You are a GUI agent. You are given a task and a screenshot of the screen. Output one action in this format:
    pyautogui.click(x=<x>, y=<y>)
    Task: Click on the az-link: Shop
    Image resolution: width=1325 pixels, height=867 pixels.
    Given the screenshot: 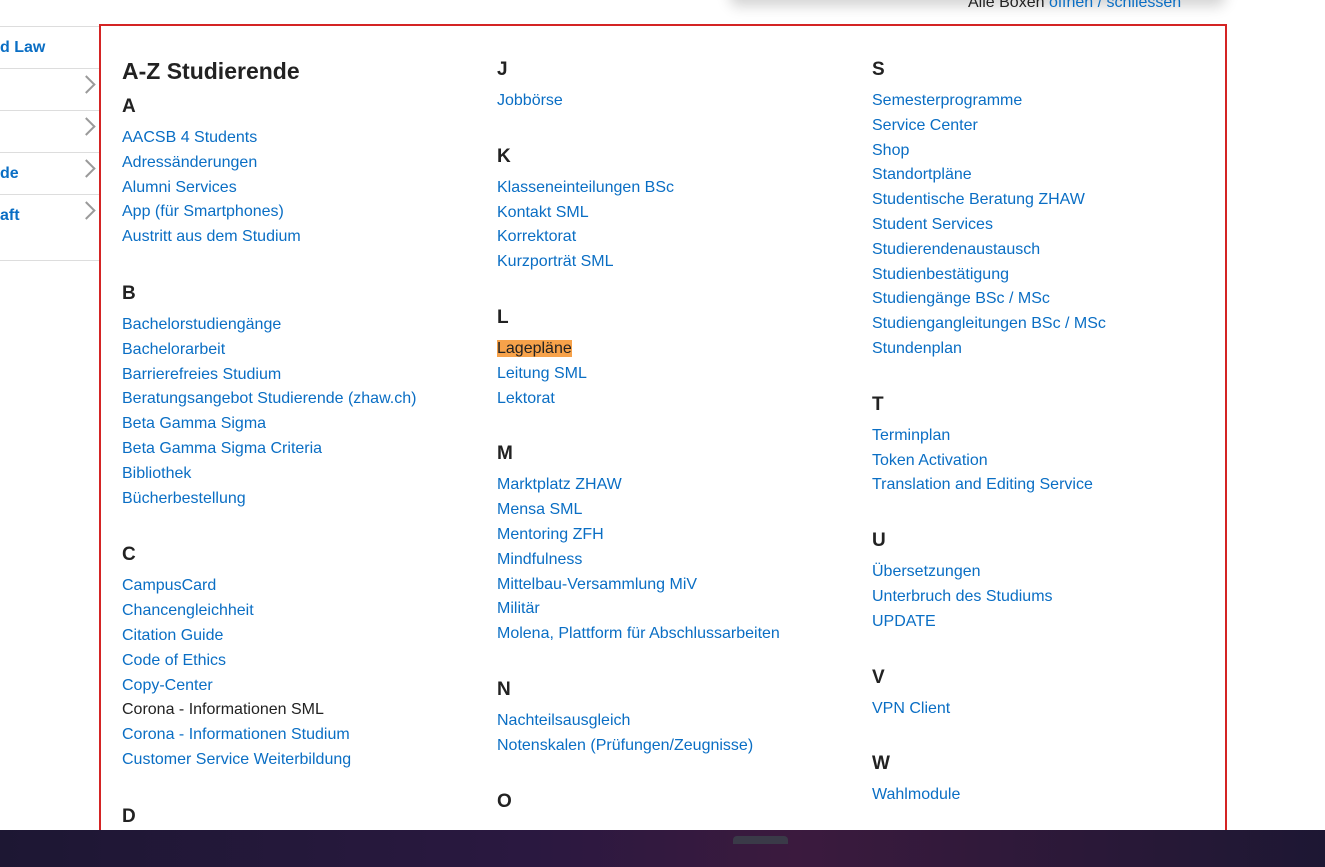 What is the action you would take?
    pyautogui.click(x=890, y=150)
    